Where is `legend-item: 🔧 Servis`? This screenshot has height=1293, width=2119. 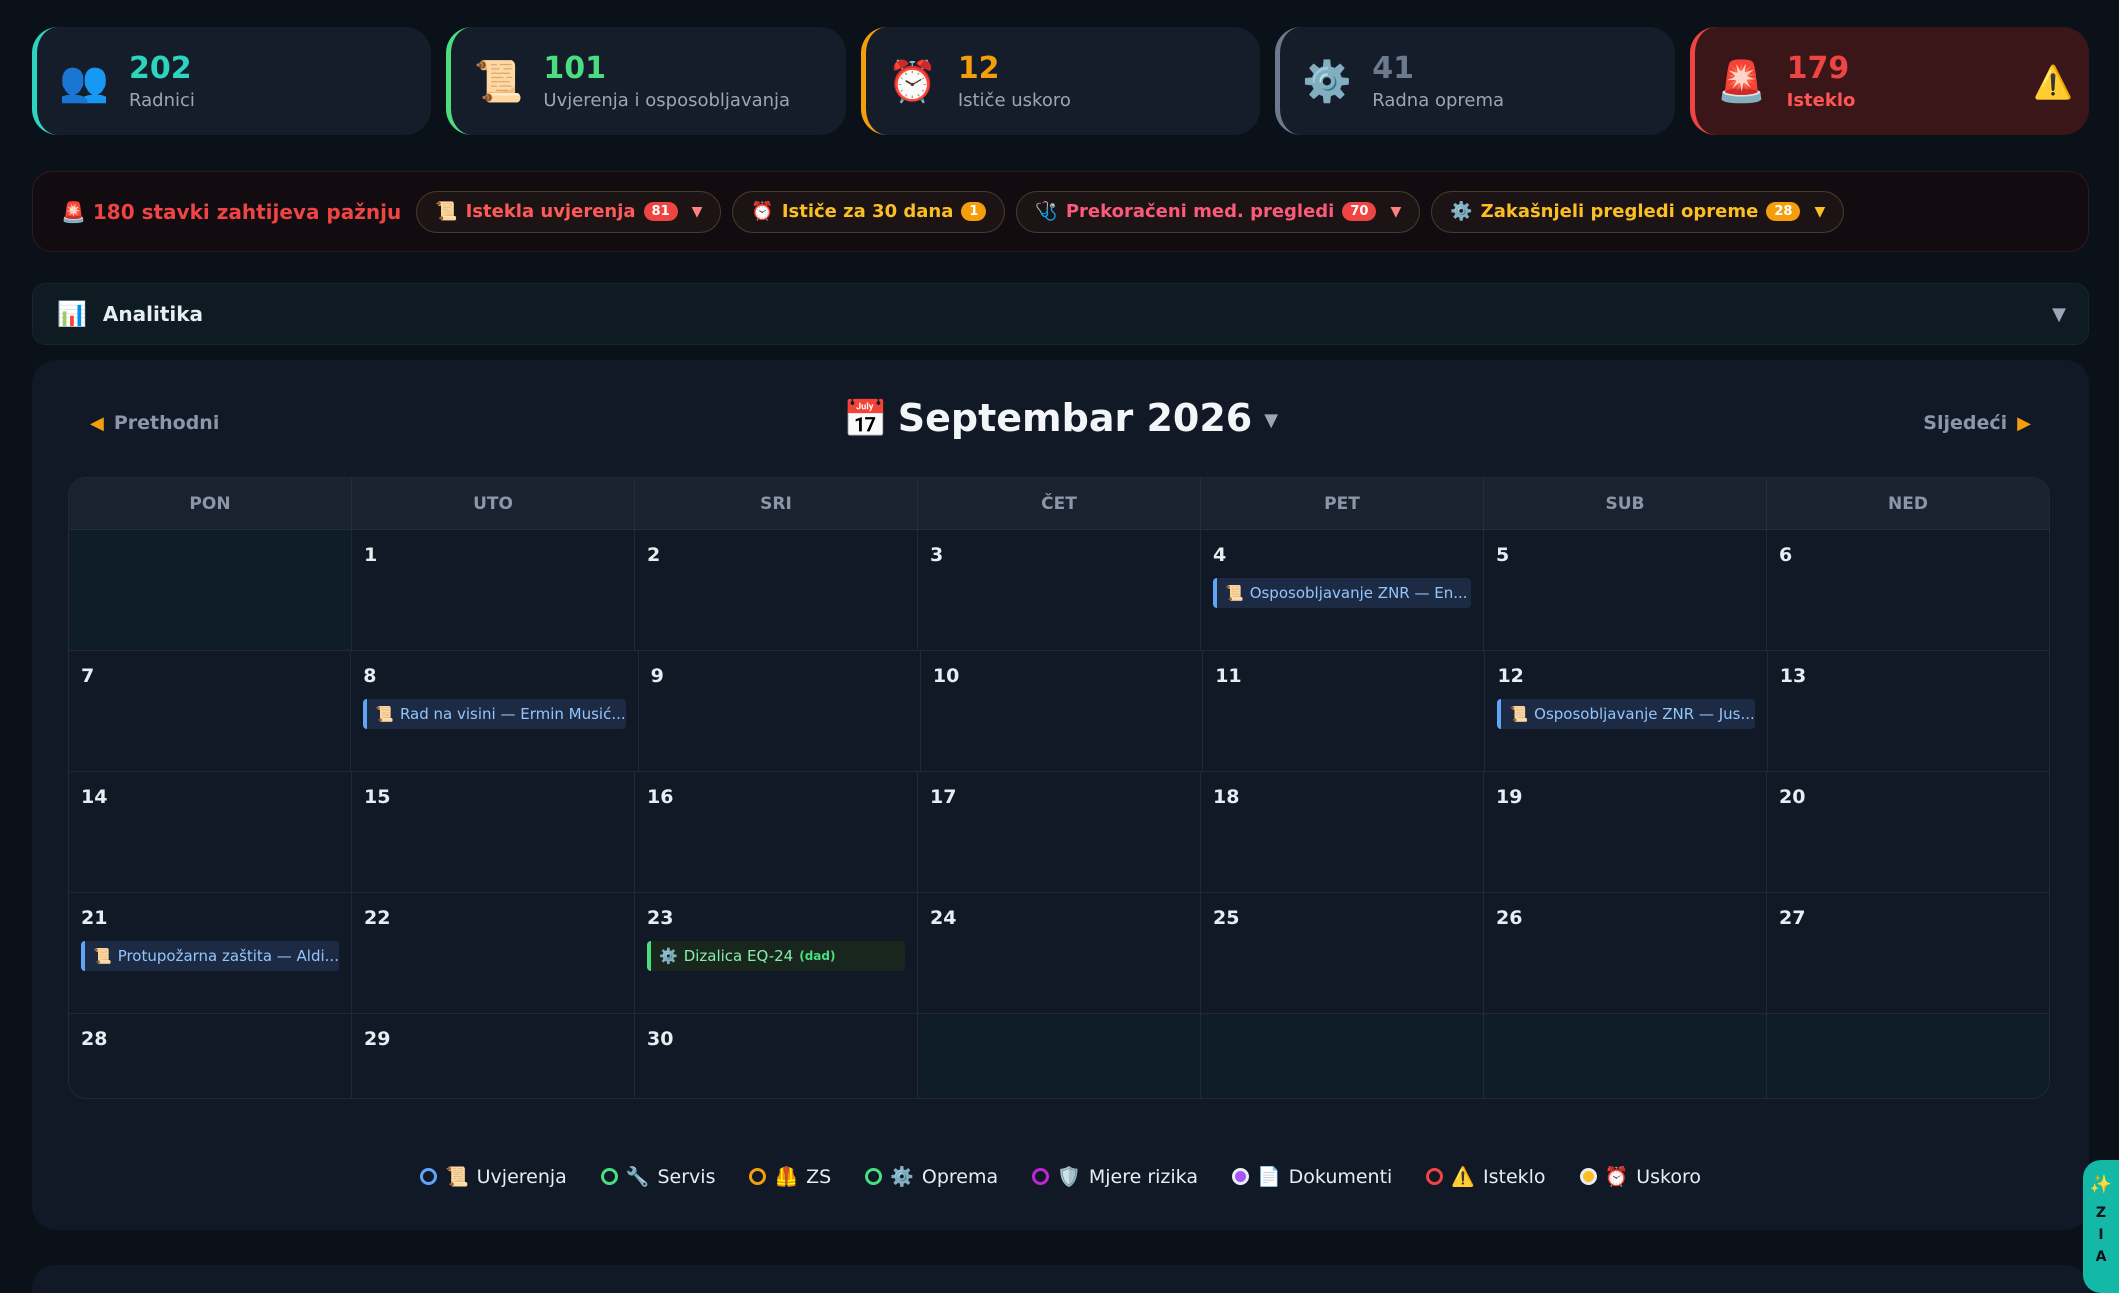 legend-item: 🔧 Servis is located at coordinates (657, 1176).